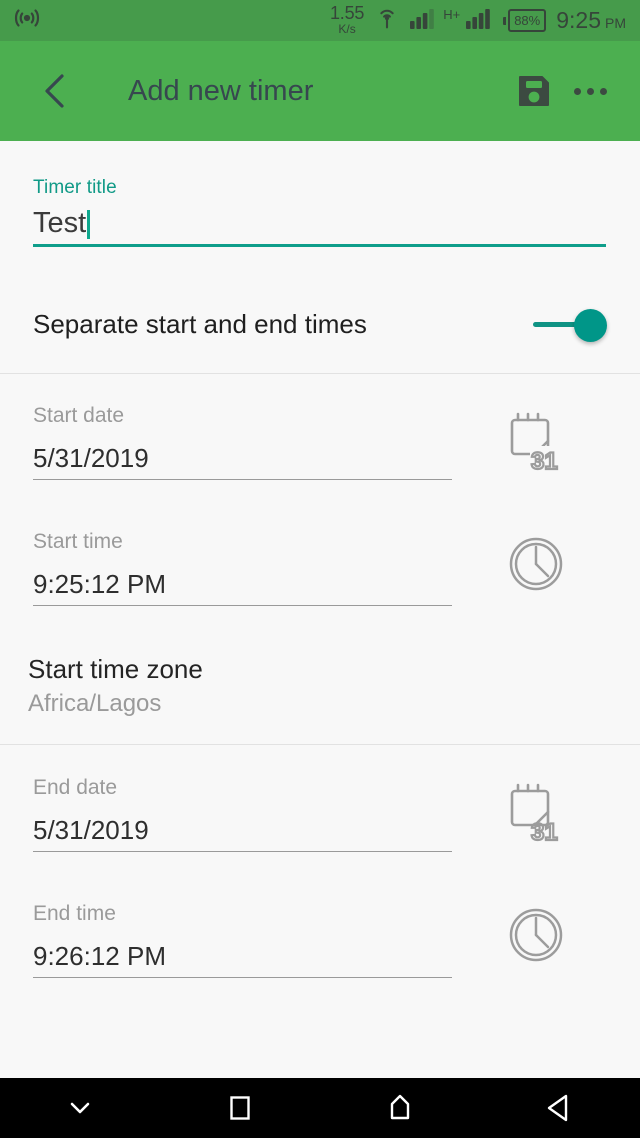 This screenshot has height=1138, width=640. Describe the element at coordinates (320, 438) in the screenshot. I see `start-date-row: Start date 5/31/2019 31` at that location.